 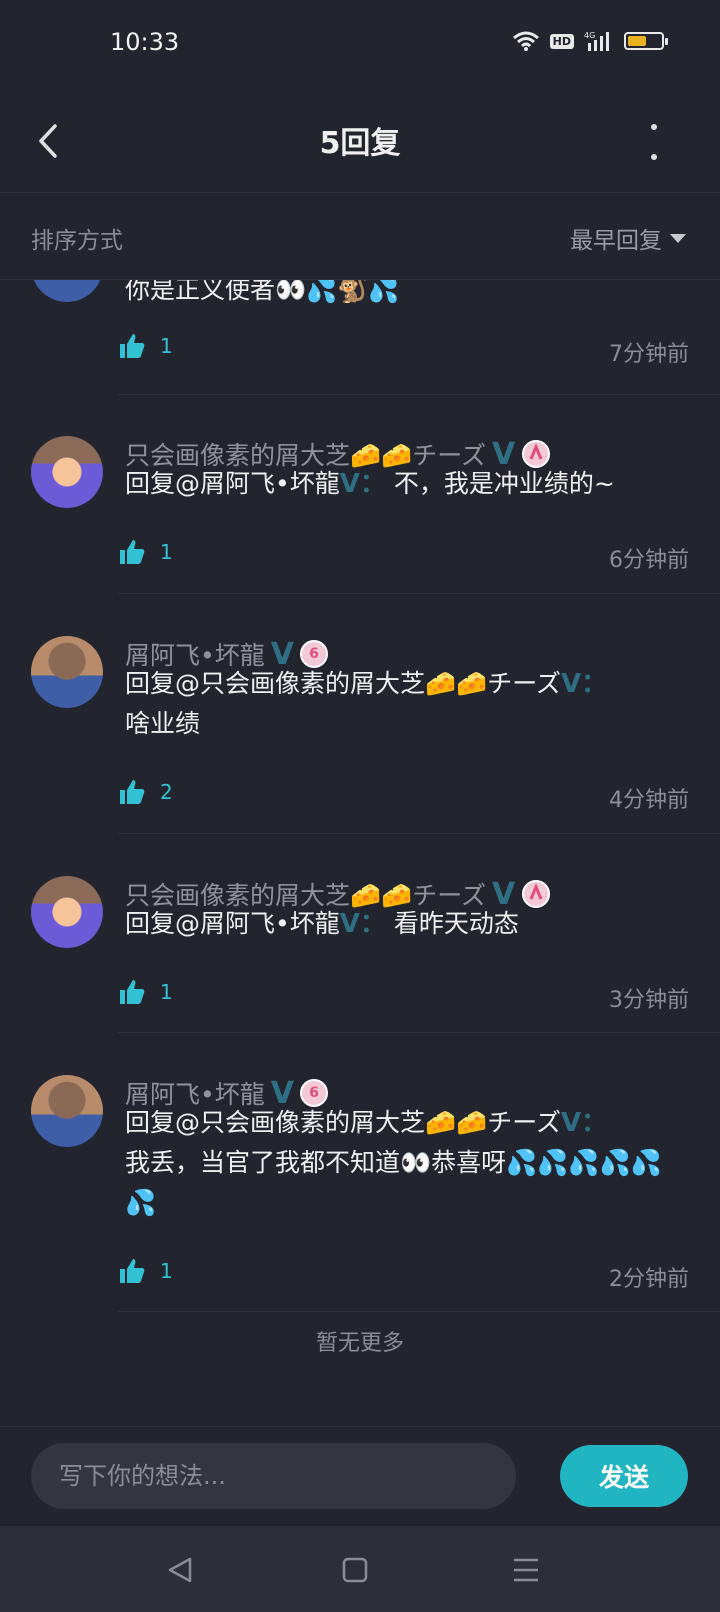 I want to click on status-icons: HD 4G, so click(x=590, y=41).